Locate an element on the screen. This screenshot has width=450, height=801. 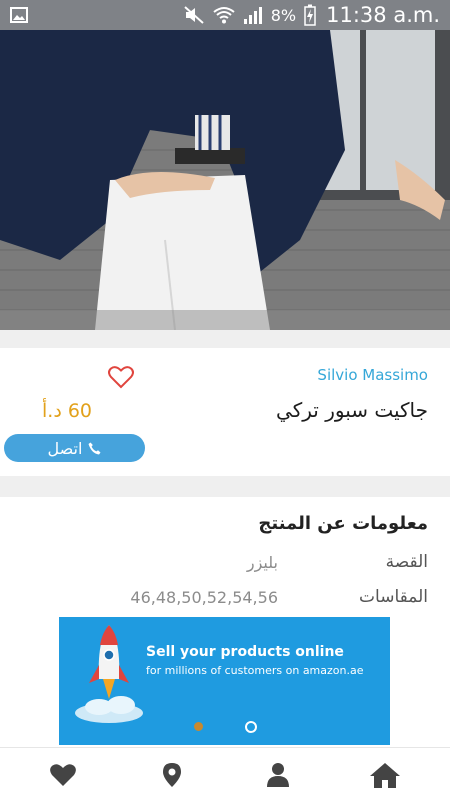
info-heading: معلومات عن المنتج is located at coordinates (343, 523).